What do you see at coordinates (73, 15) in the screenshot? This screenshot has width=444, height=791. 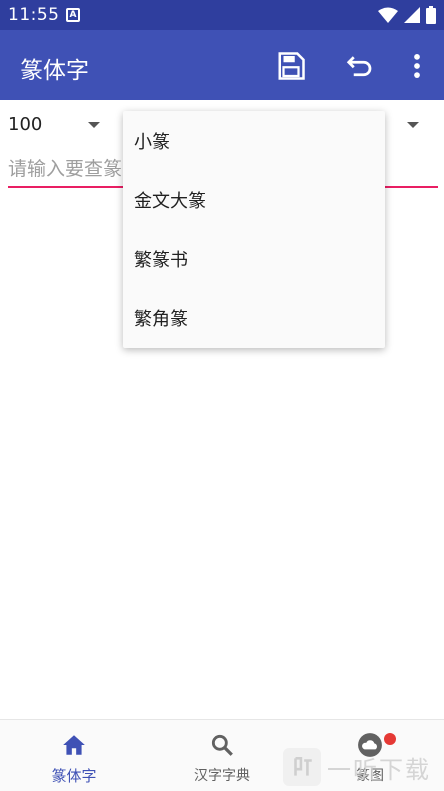 I see `accessibility-indicator-icon: A` at bounding box center [73, 15].